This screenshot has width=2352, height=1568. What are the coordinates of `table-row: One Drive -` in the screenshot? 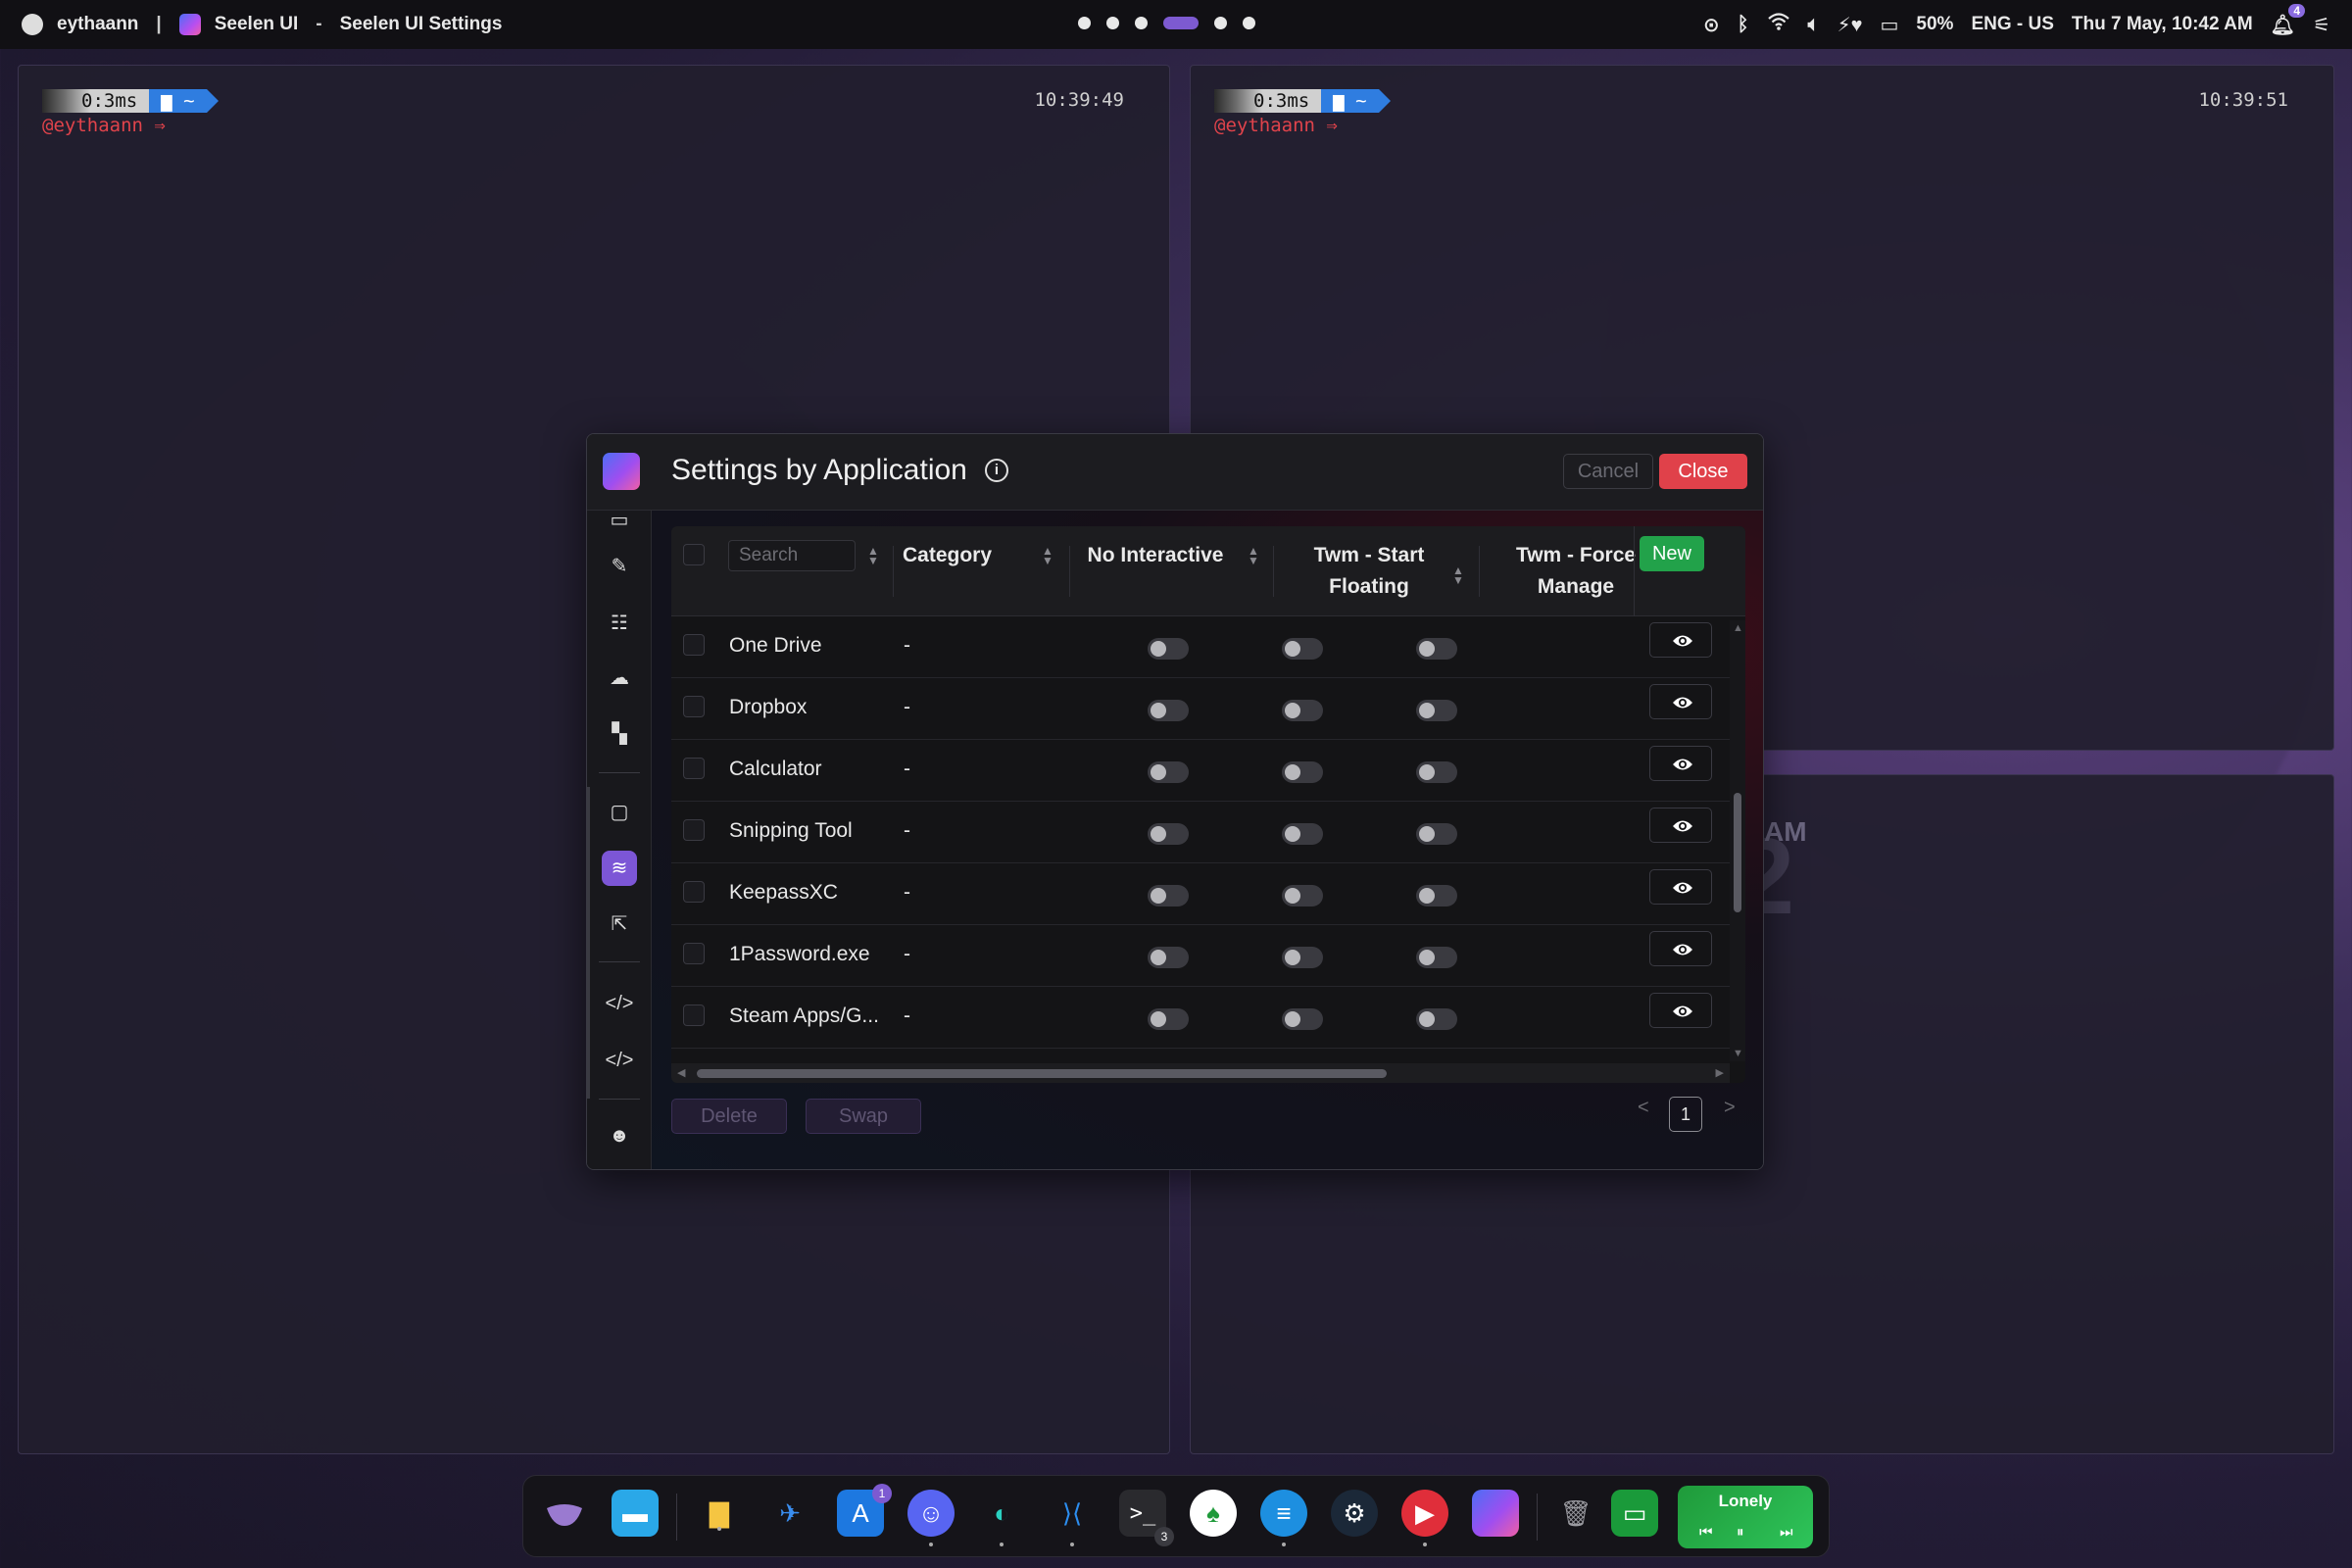 It's located at (1208, 647).